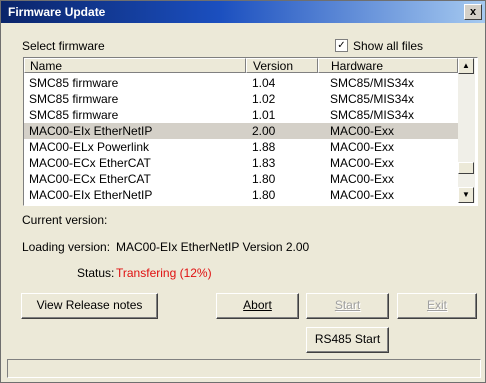 The height and width of the screenshot is (383, 486). Describe the element at coordinates (347, 340) in the screenshot. I see `rs485-start-button: RS485 Start` at that location.